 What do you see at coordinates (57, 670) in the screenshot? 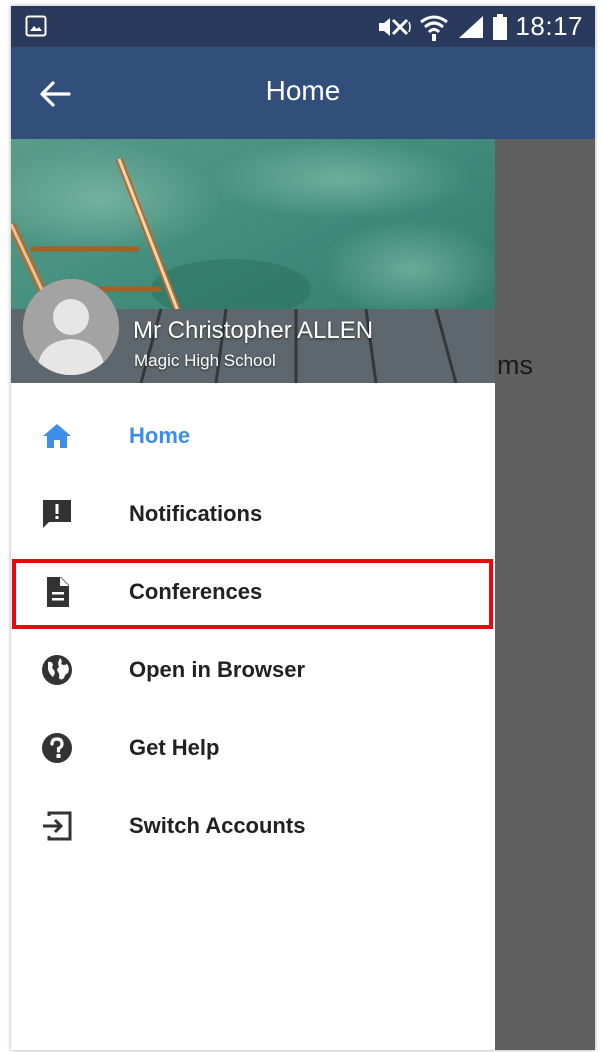
I see `globe-icon` at bounding box center [57, 670].